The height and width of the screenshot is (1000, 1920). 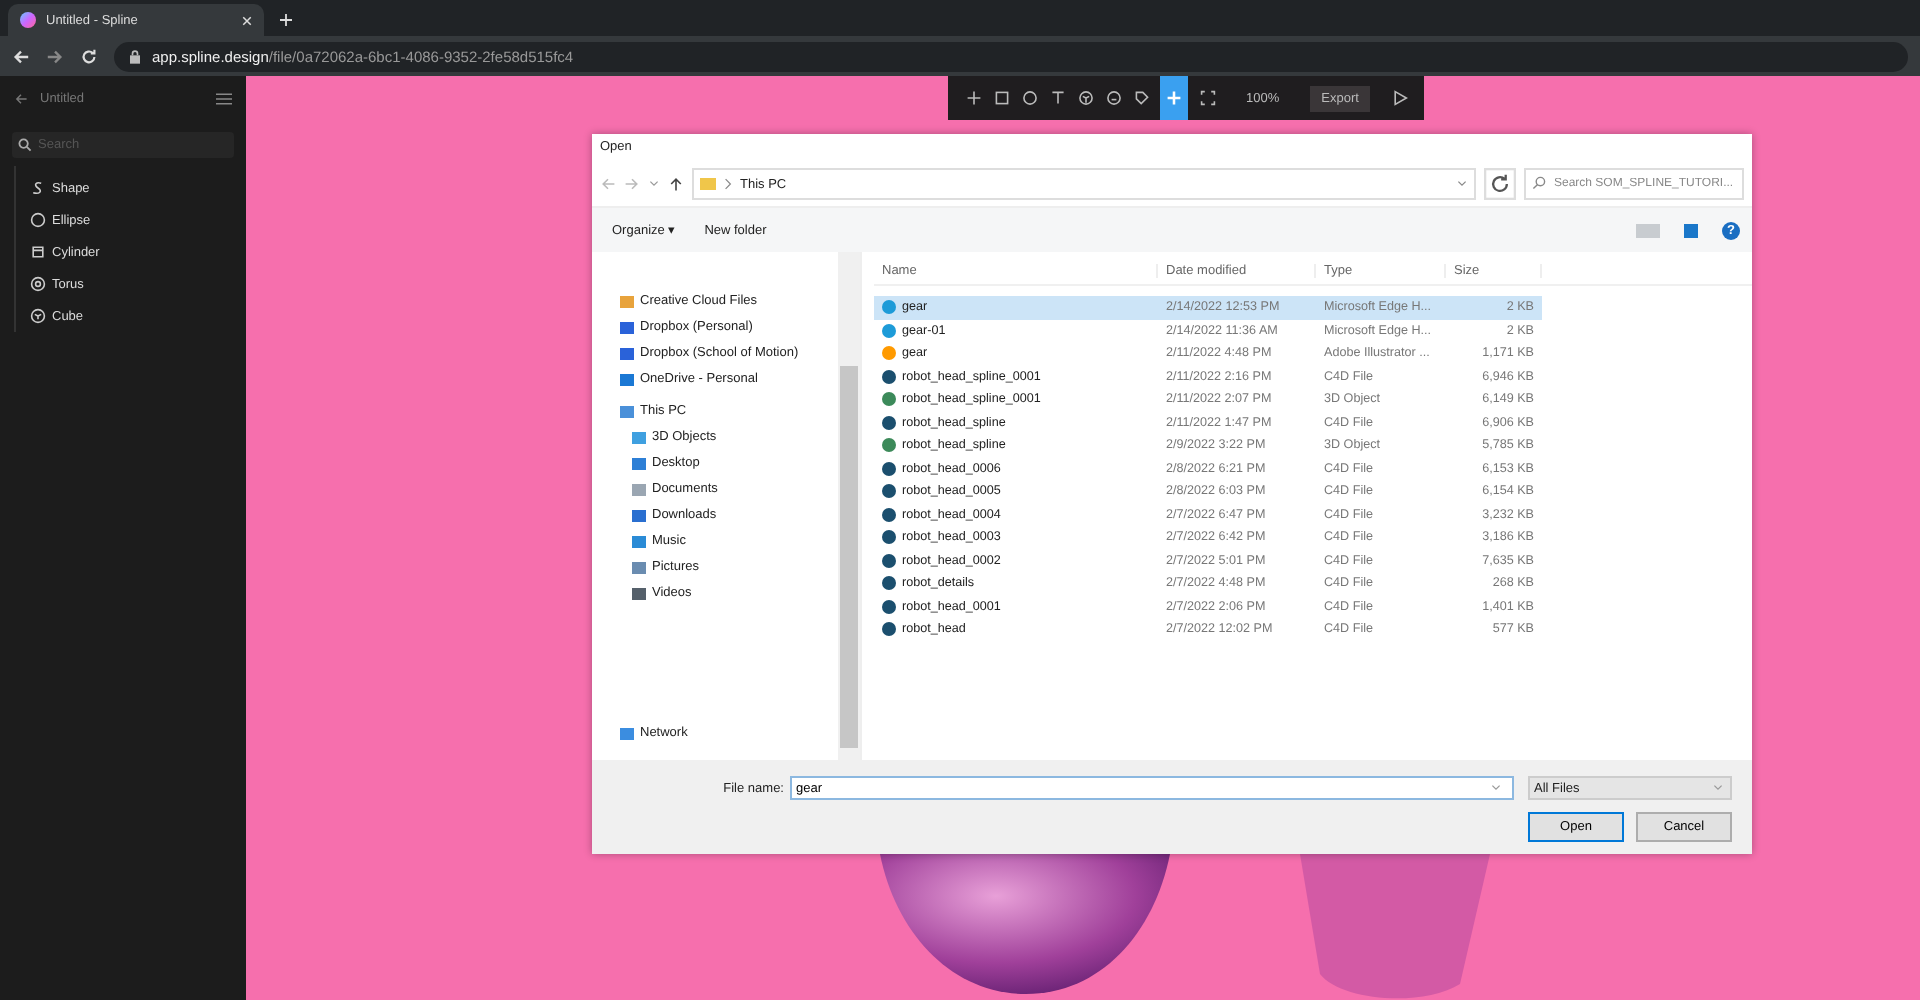 What do you see at coordinates (38, 252) in the screenshot?
I see `cylinder-icon` at bounding box center [38, 252].